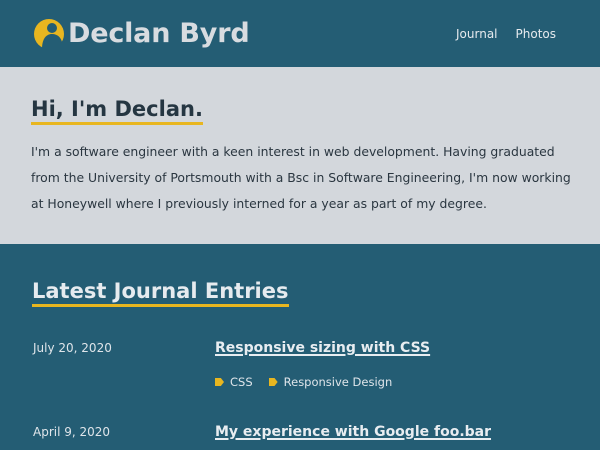 Image resolution: width=600 pixels, height=450 pixels. Describe the element at coordinates (160, 305) in the screenshot. I see `section-title-underline` at that location.